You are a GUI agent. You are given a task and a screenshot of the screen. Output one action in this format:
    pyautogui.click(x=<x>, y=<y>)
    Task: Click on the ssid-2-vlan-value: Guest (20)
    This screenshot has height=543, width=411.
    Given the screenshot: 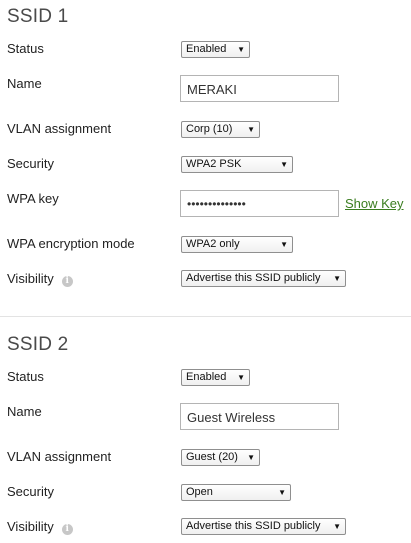 What is the action you would take?
    pyautogui.click(x=212, y=457)
    